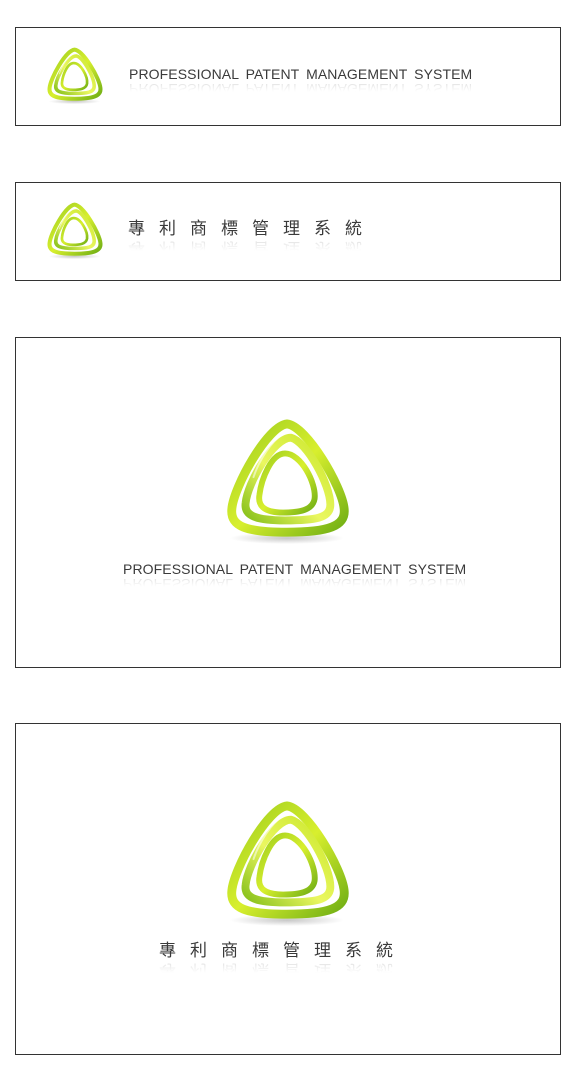  I want to click on logo-card-horizontal-zh: 專利商標管理系統 專利商標管理系統, so click(288, 231).